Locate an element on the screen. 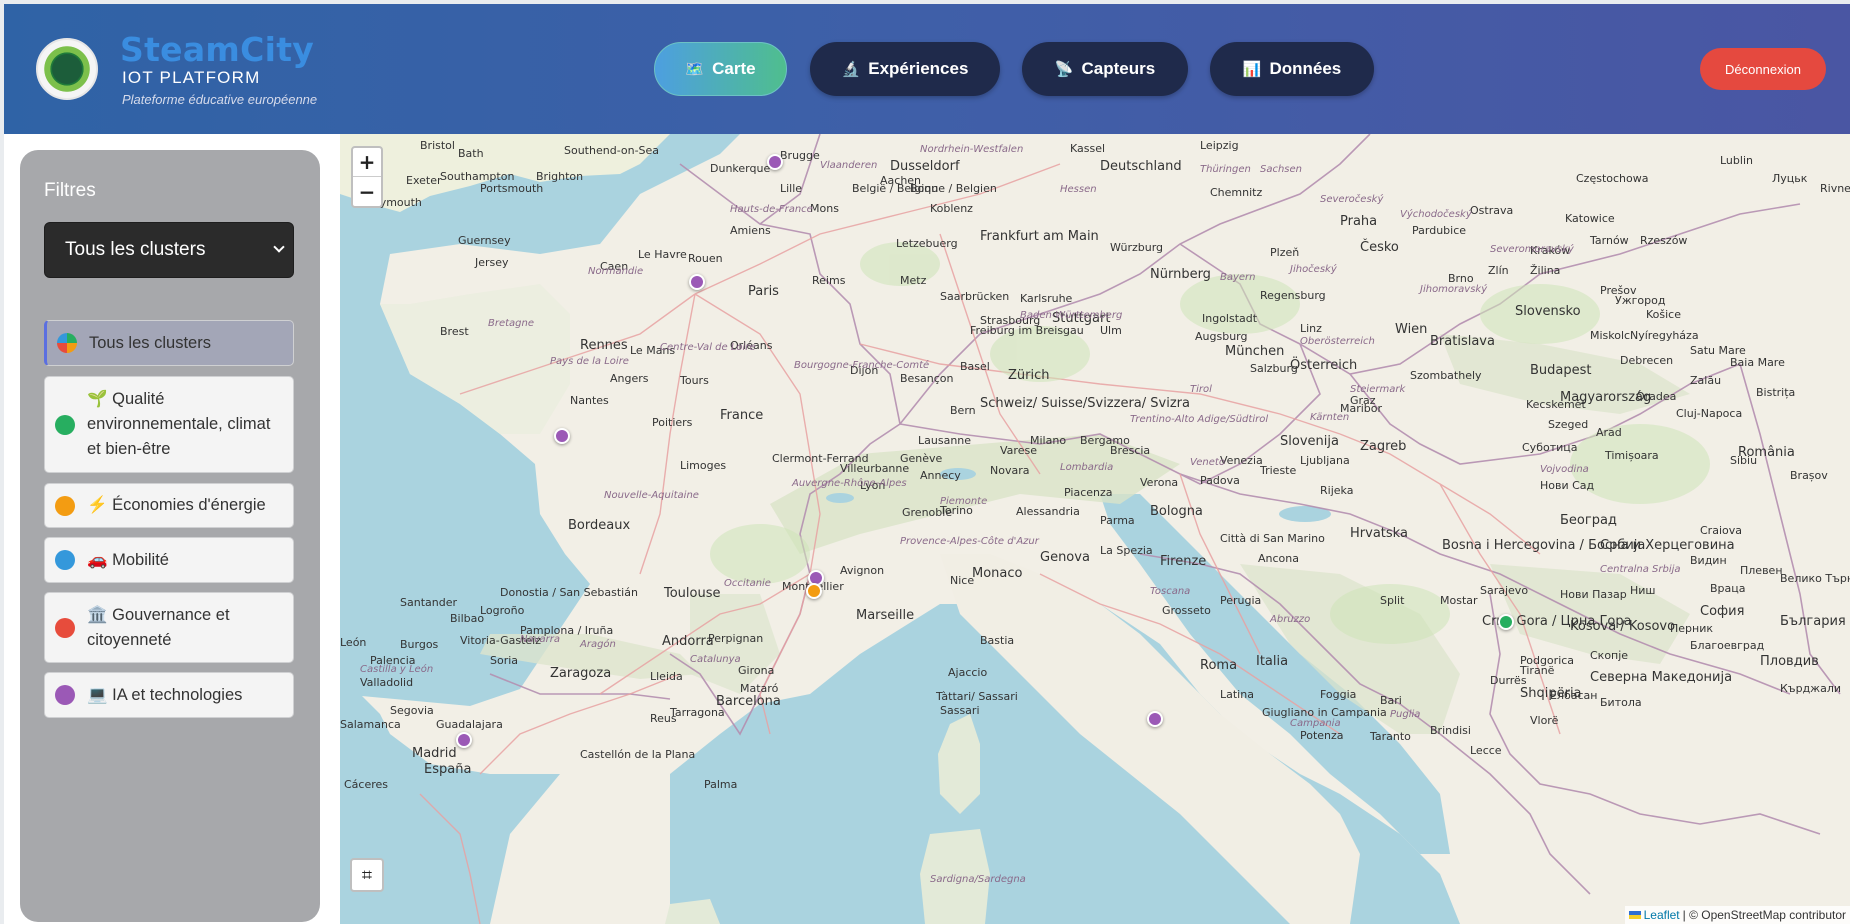  map-place-label: Donostia / San Sebastián is located at coordinates (569, 592).